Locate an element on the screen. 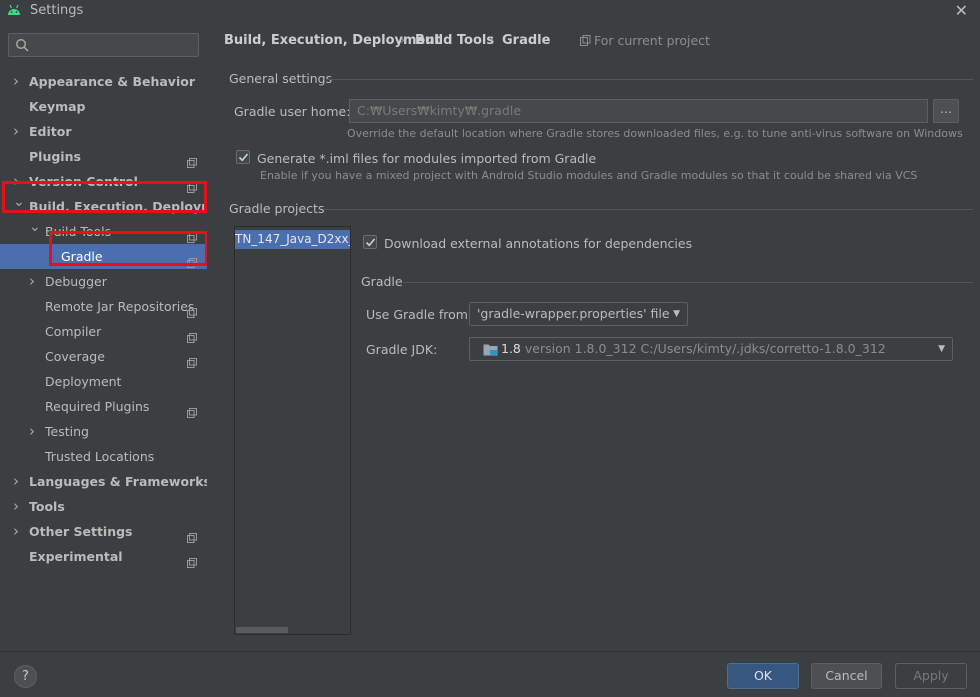 This screenshot has width=980, height=697. sidebar-item-label: Testing is located at coordinates (67, 431).